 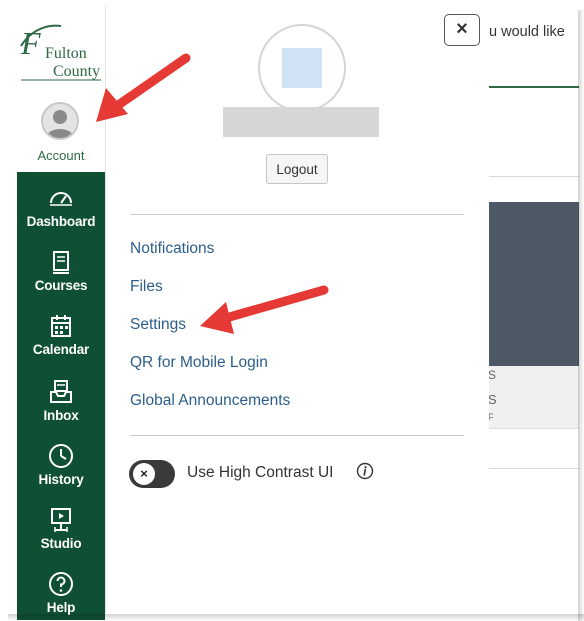 I want to click on nav-item-label: Dashboard, so click(x=61, y=221).